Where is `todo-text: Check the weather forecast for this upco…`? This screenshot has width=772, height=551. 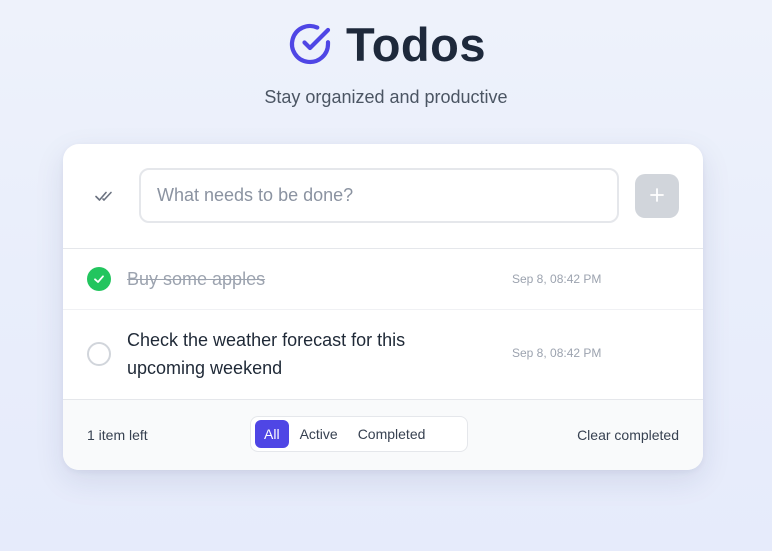 todo-text: Check the weather forecast for this upco… is located at coordinates (292, 354).